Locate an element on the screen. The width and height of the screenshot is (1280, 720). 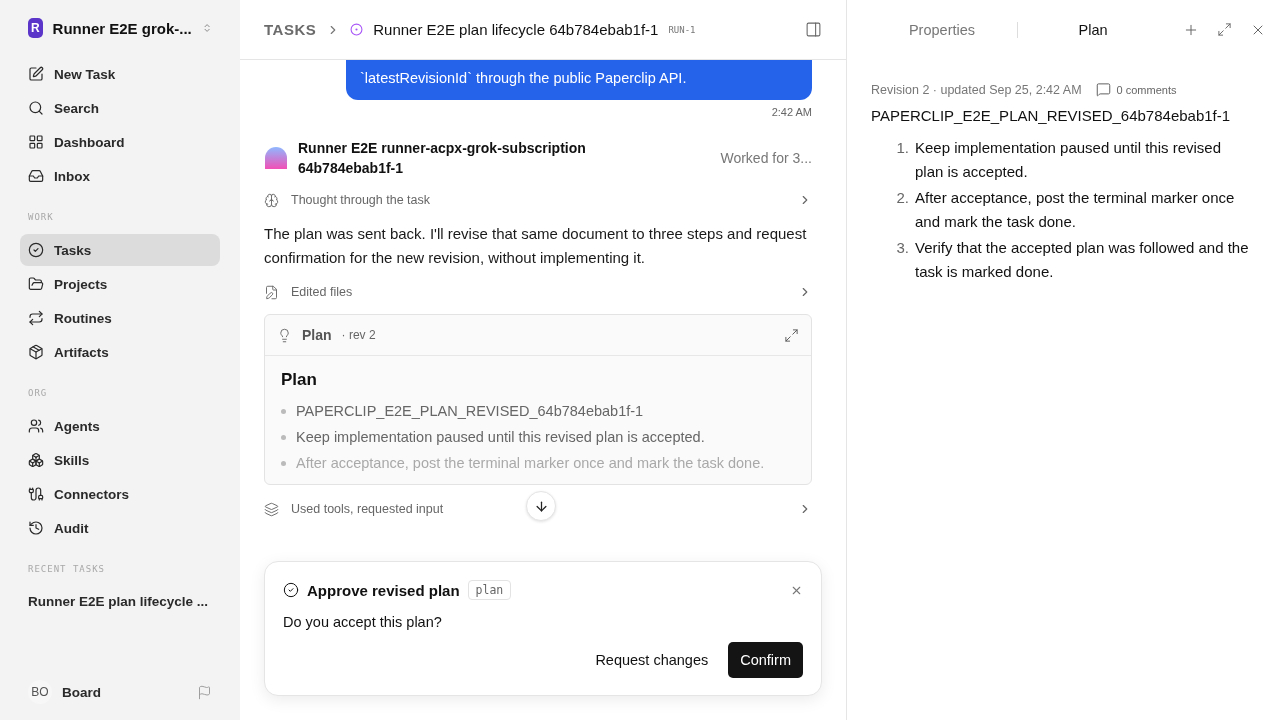
step-text: After acceptance, post the terminal marker once and mark the task done. is located at coordinates (1075, 210).